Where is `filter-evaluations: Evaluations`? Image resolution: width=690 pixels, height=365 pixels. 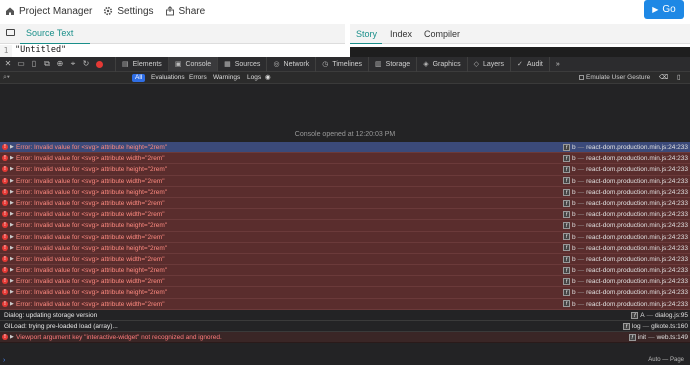 filter-evaluations: Evaluations is located at coordinates (168, 78).